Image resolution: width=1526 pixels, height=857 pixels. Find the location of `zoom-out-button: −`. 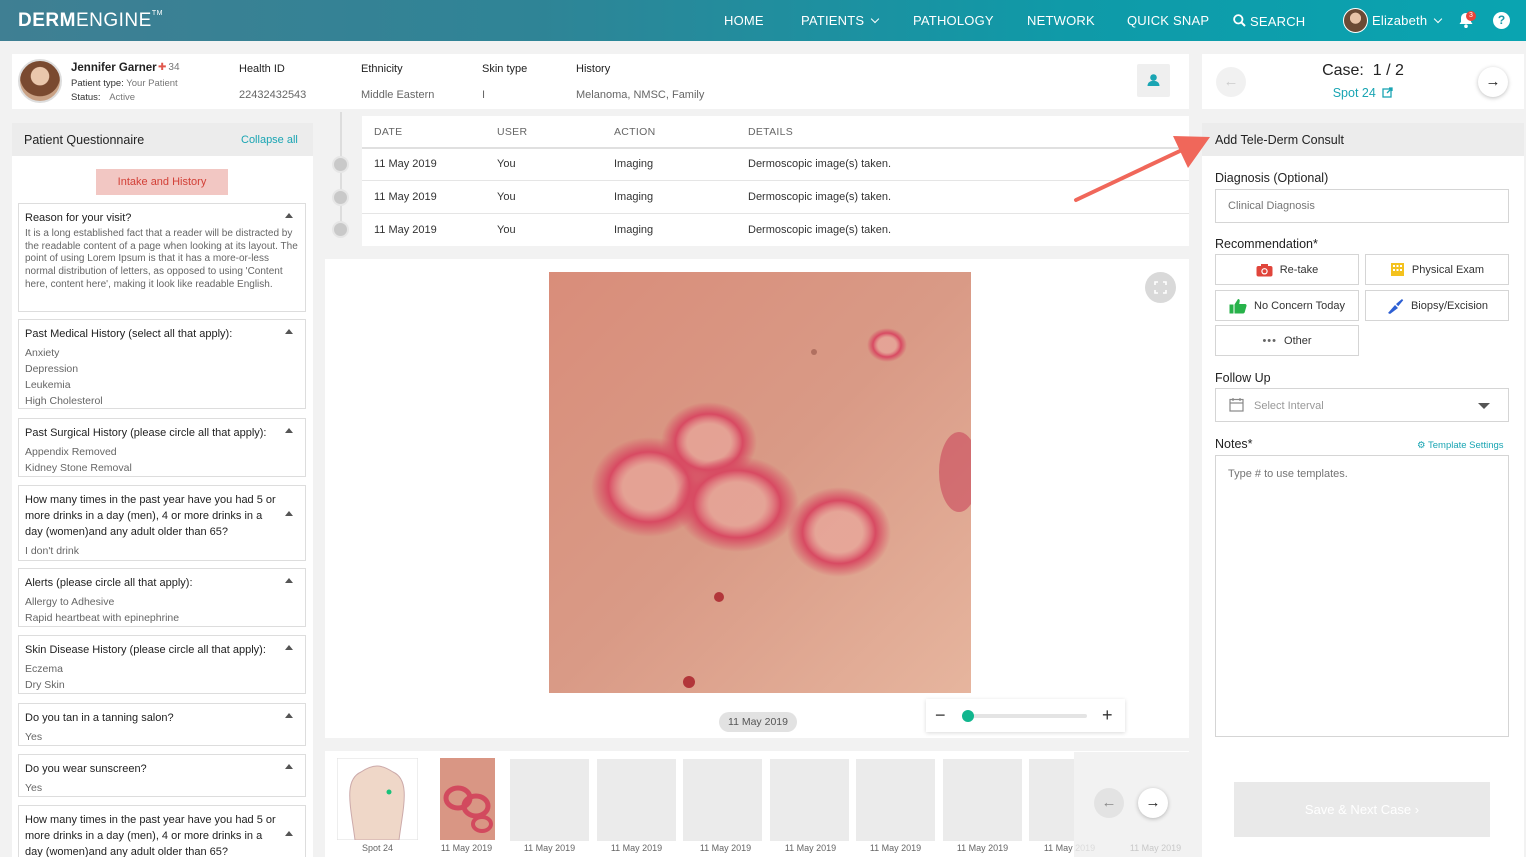

zoom-out-button: − is located at coordinates (940, 715).